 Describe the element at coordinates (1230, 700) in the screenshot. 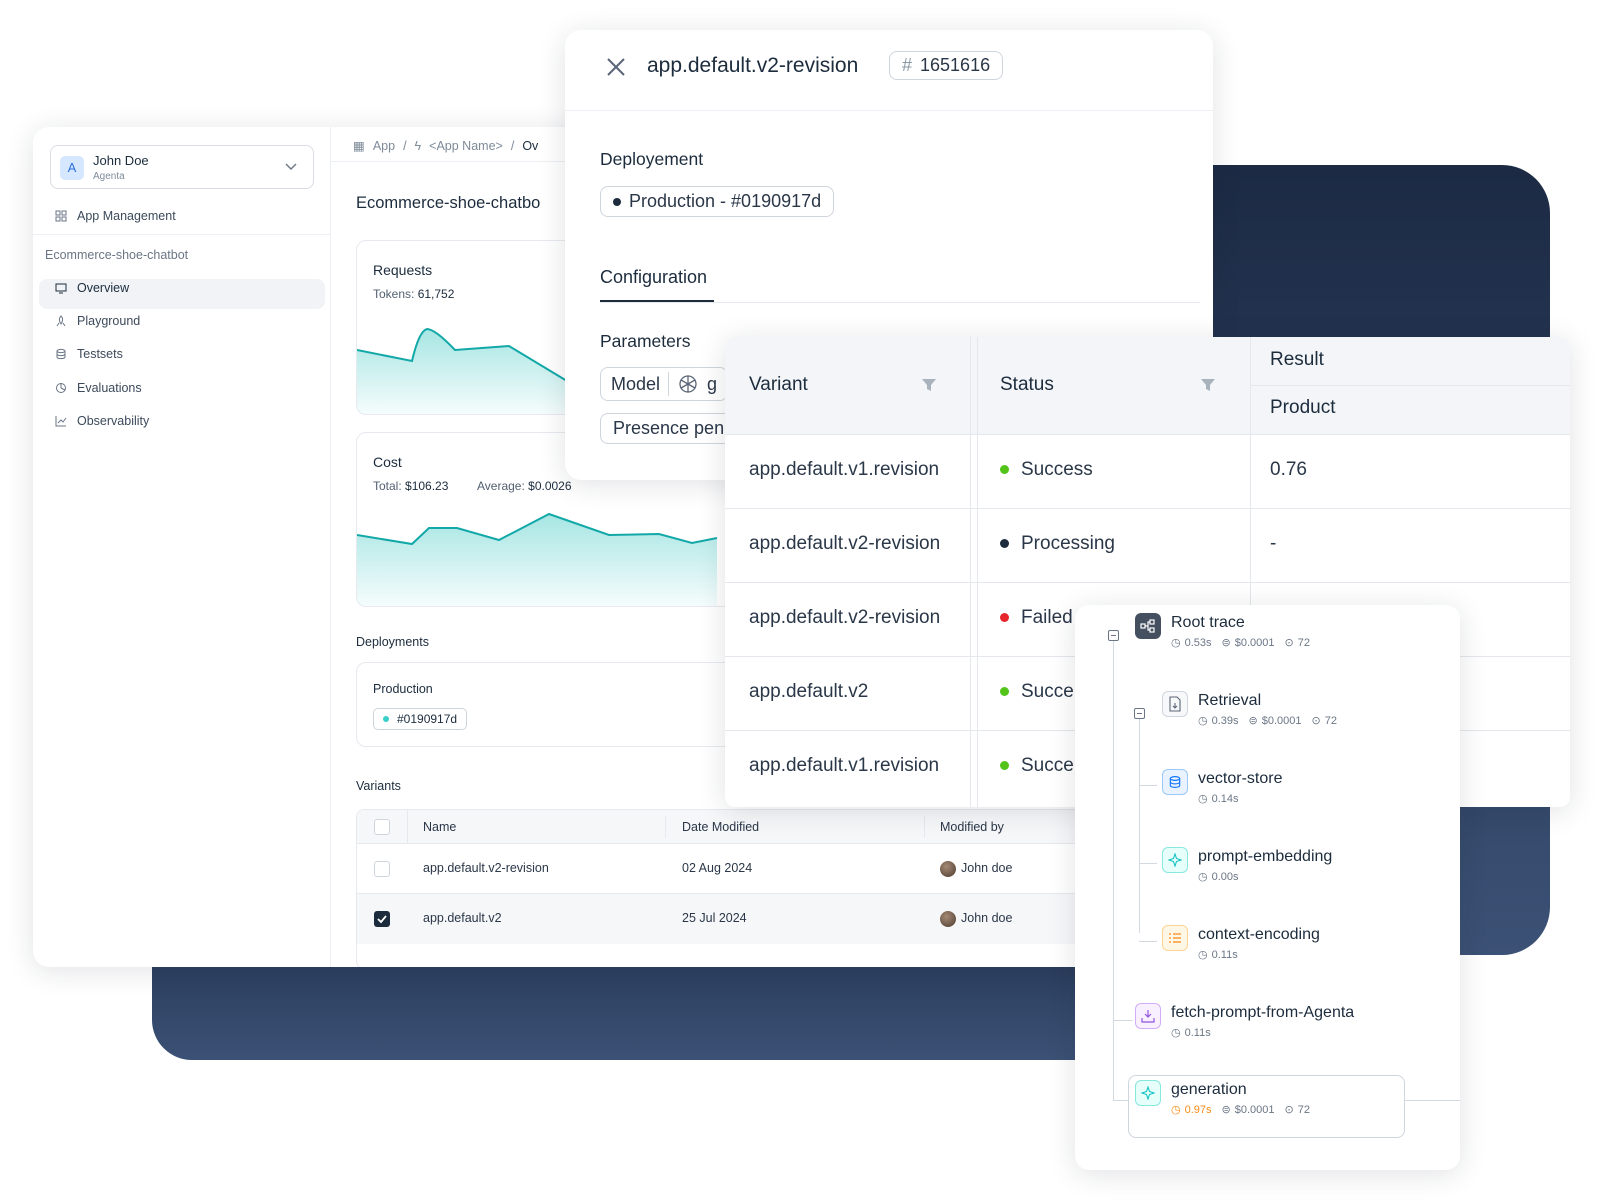

I see `trace-node-title: Retrieval` at that location.